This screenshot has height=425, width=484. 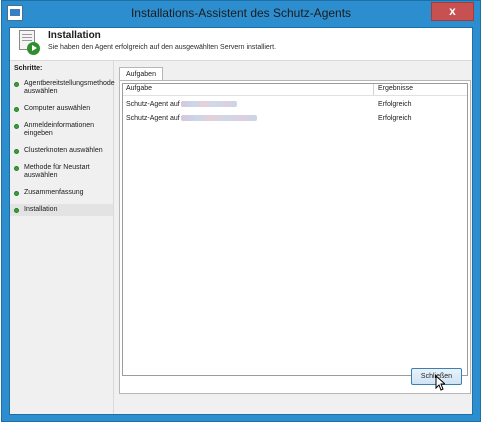 What do you see at coordinates (373, 89) in the screenshot?
I see `column-divider` at bounding box center [373, 89].